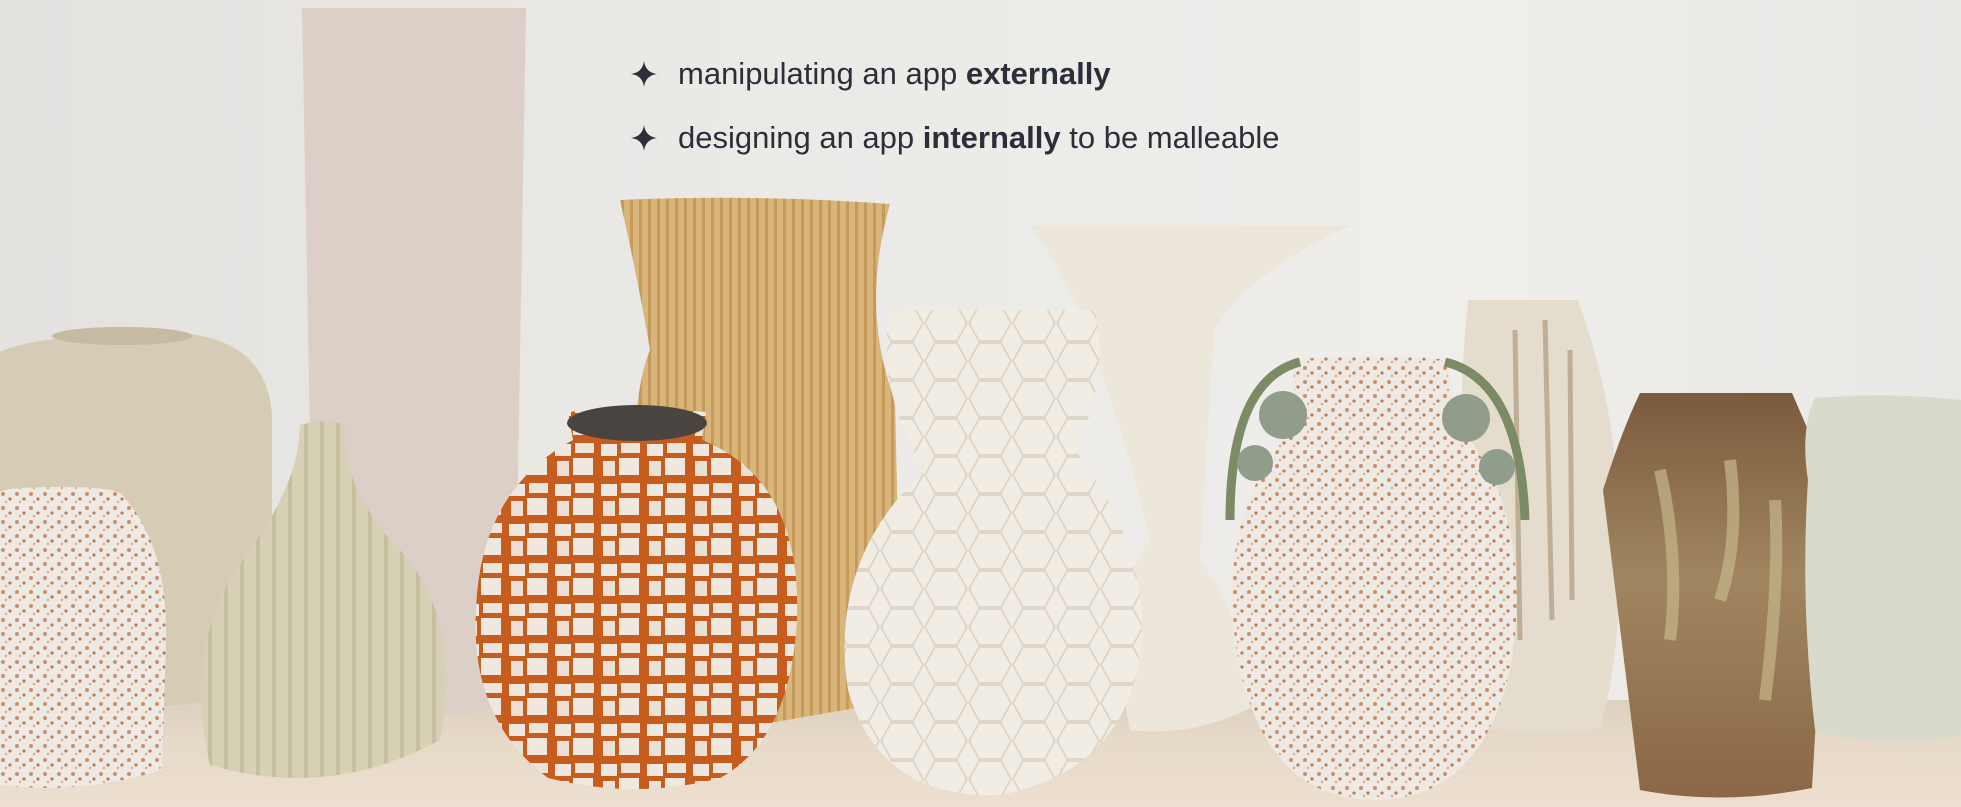 This screenshot has height=807, width=1961. Describe the element at coordinates (1038, 73) in the screenshot. I see `bullet-text-bold: externally` at that location.